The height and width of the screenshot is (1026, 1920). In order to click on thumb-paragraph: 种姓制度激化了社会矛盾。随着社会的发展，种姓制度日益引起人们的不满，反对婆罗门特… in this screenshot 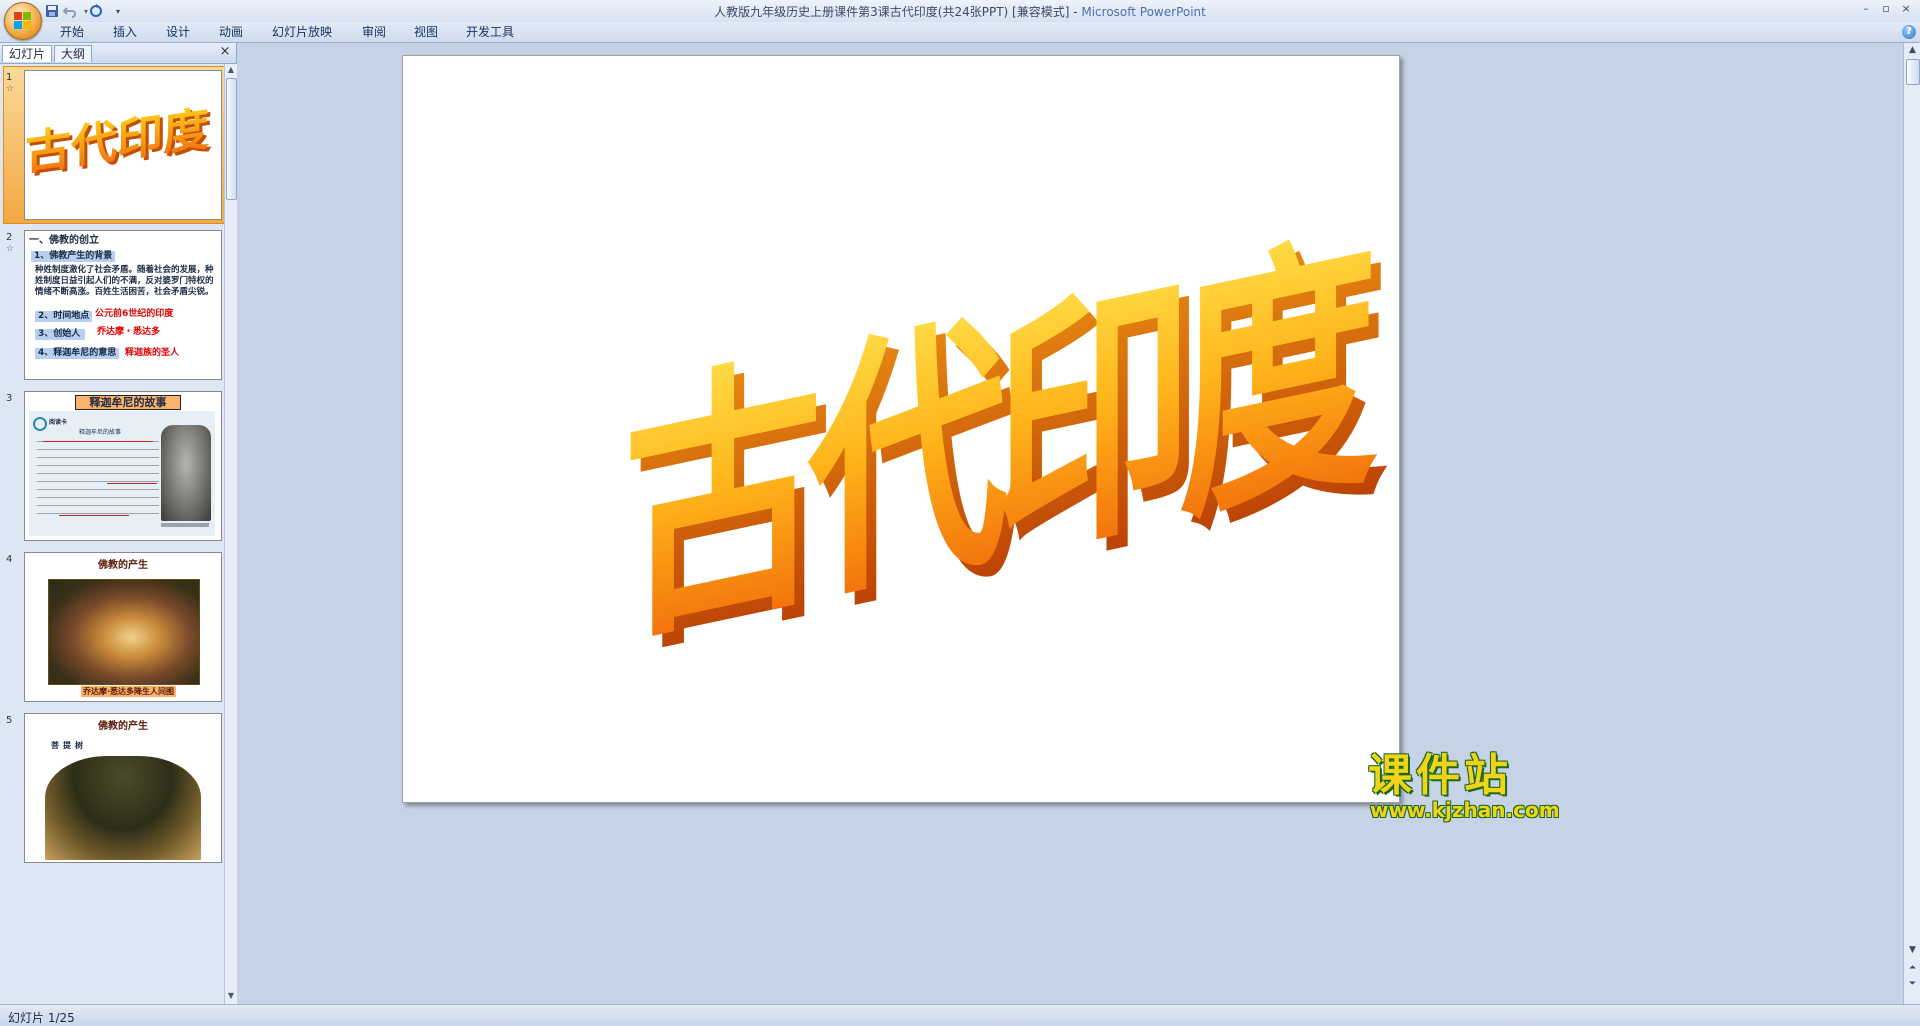, I will do `click(124, 281)`.